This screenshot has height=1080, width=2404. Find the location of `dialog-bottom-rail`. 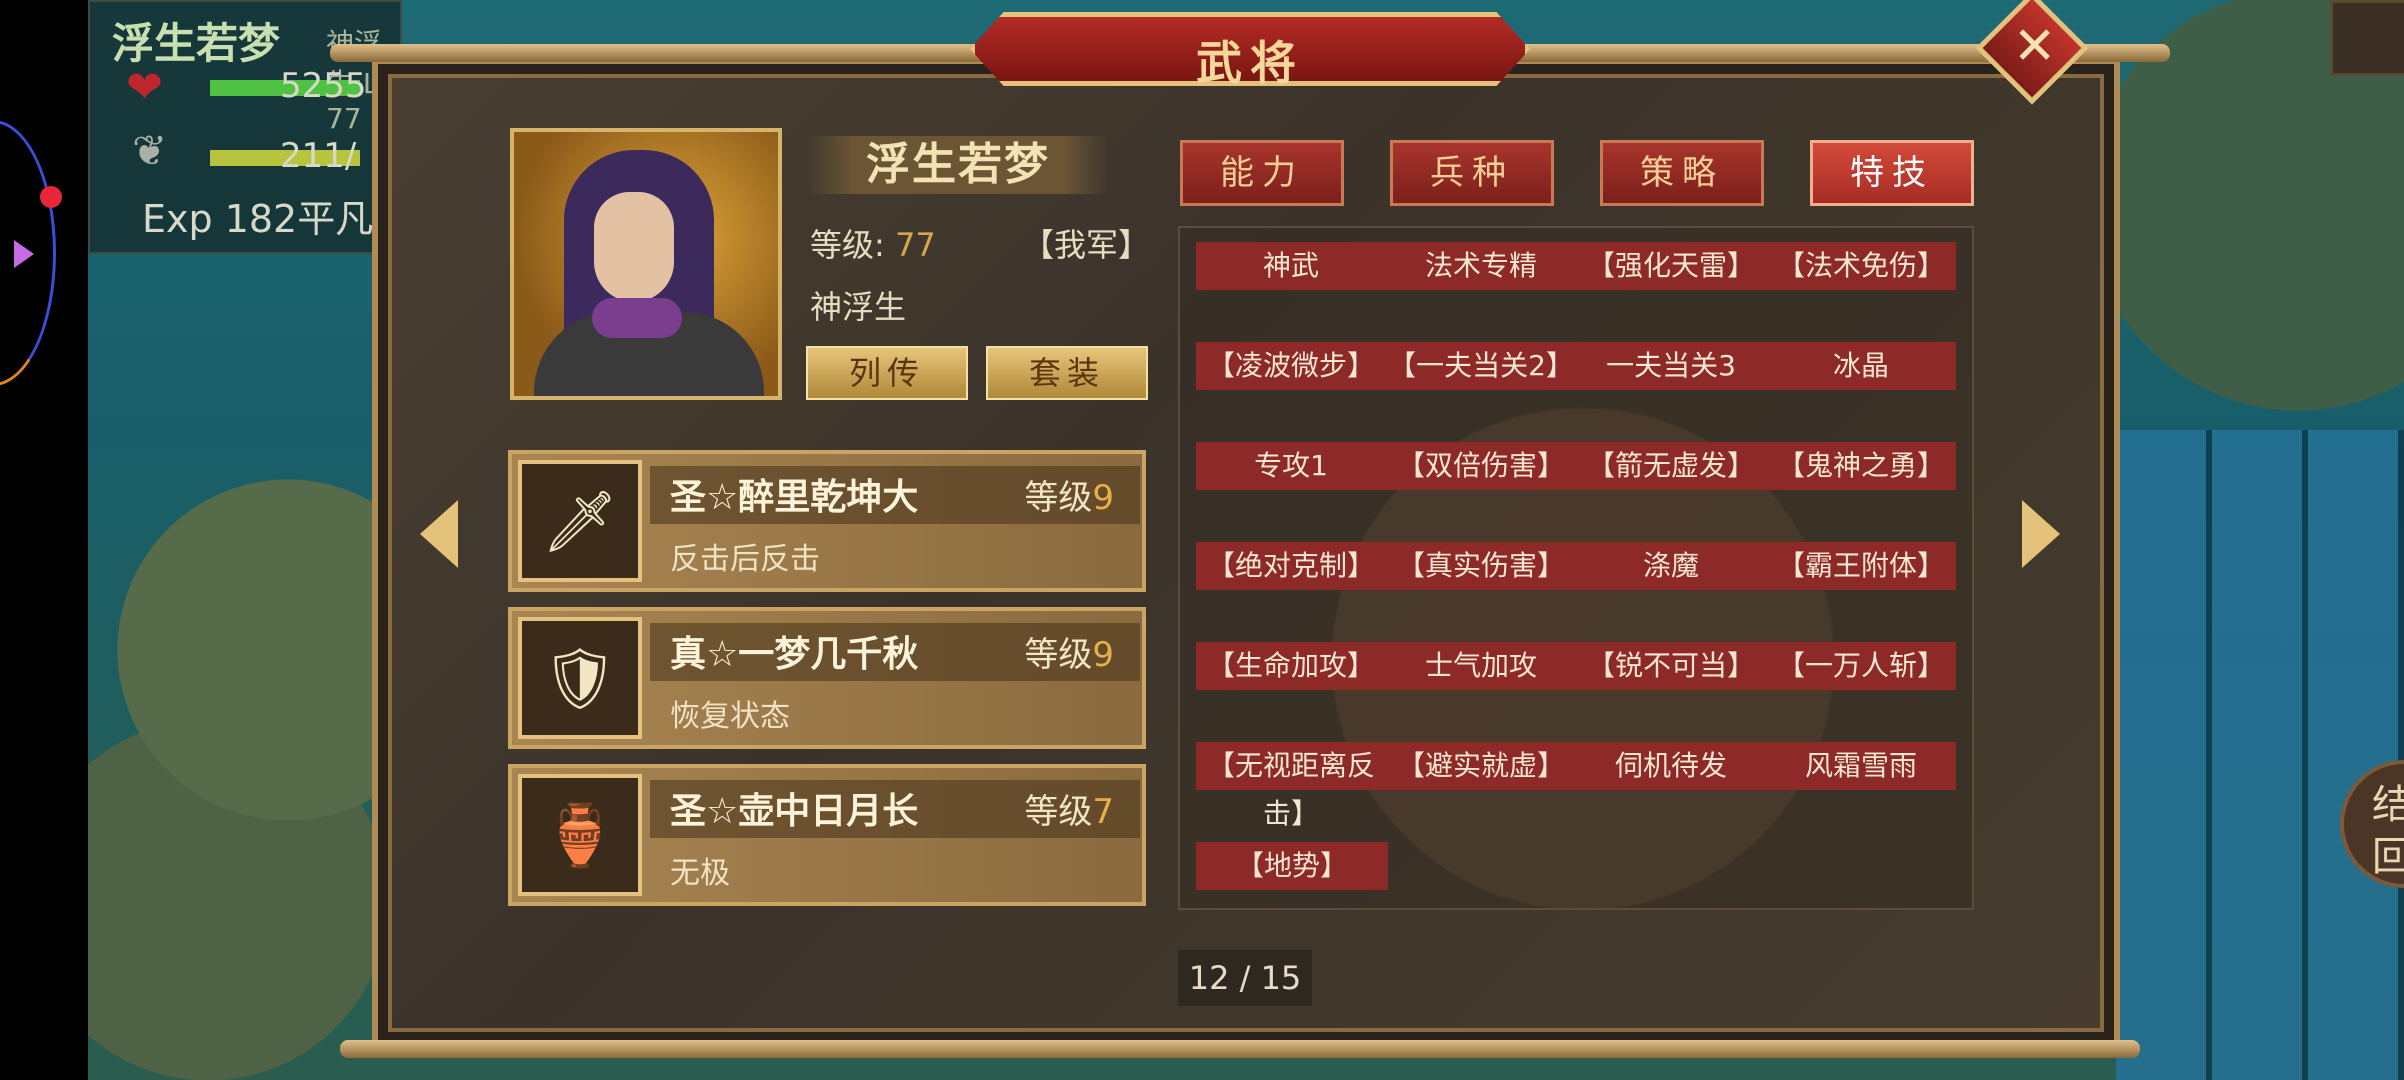

dialog-bottom-rail is located at coordinates (1240, 1049).